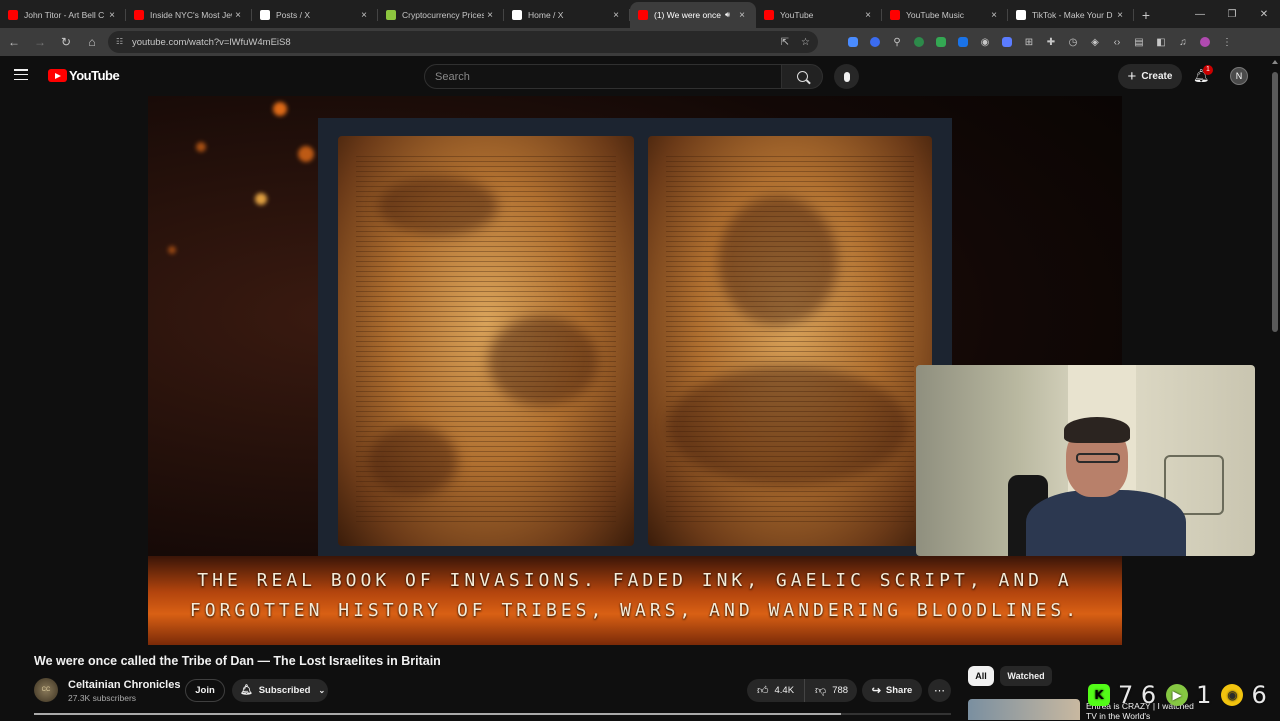  Describe the element at coordinates (567, 15) in the screenshot. I see `browser-tab: Home / X ×` at that location.